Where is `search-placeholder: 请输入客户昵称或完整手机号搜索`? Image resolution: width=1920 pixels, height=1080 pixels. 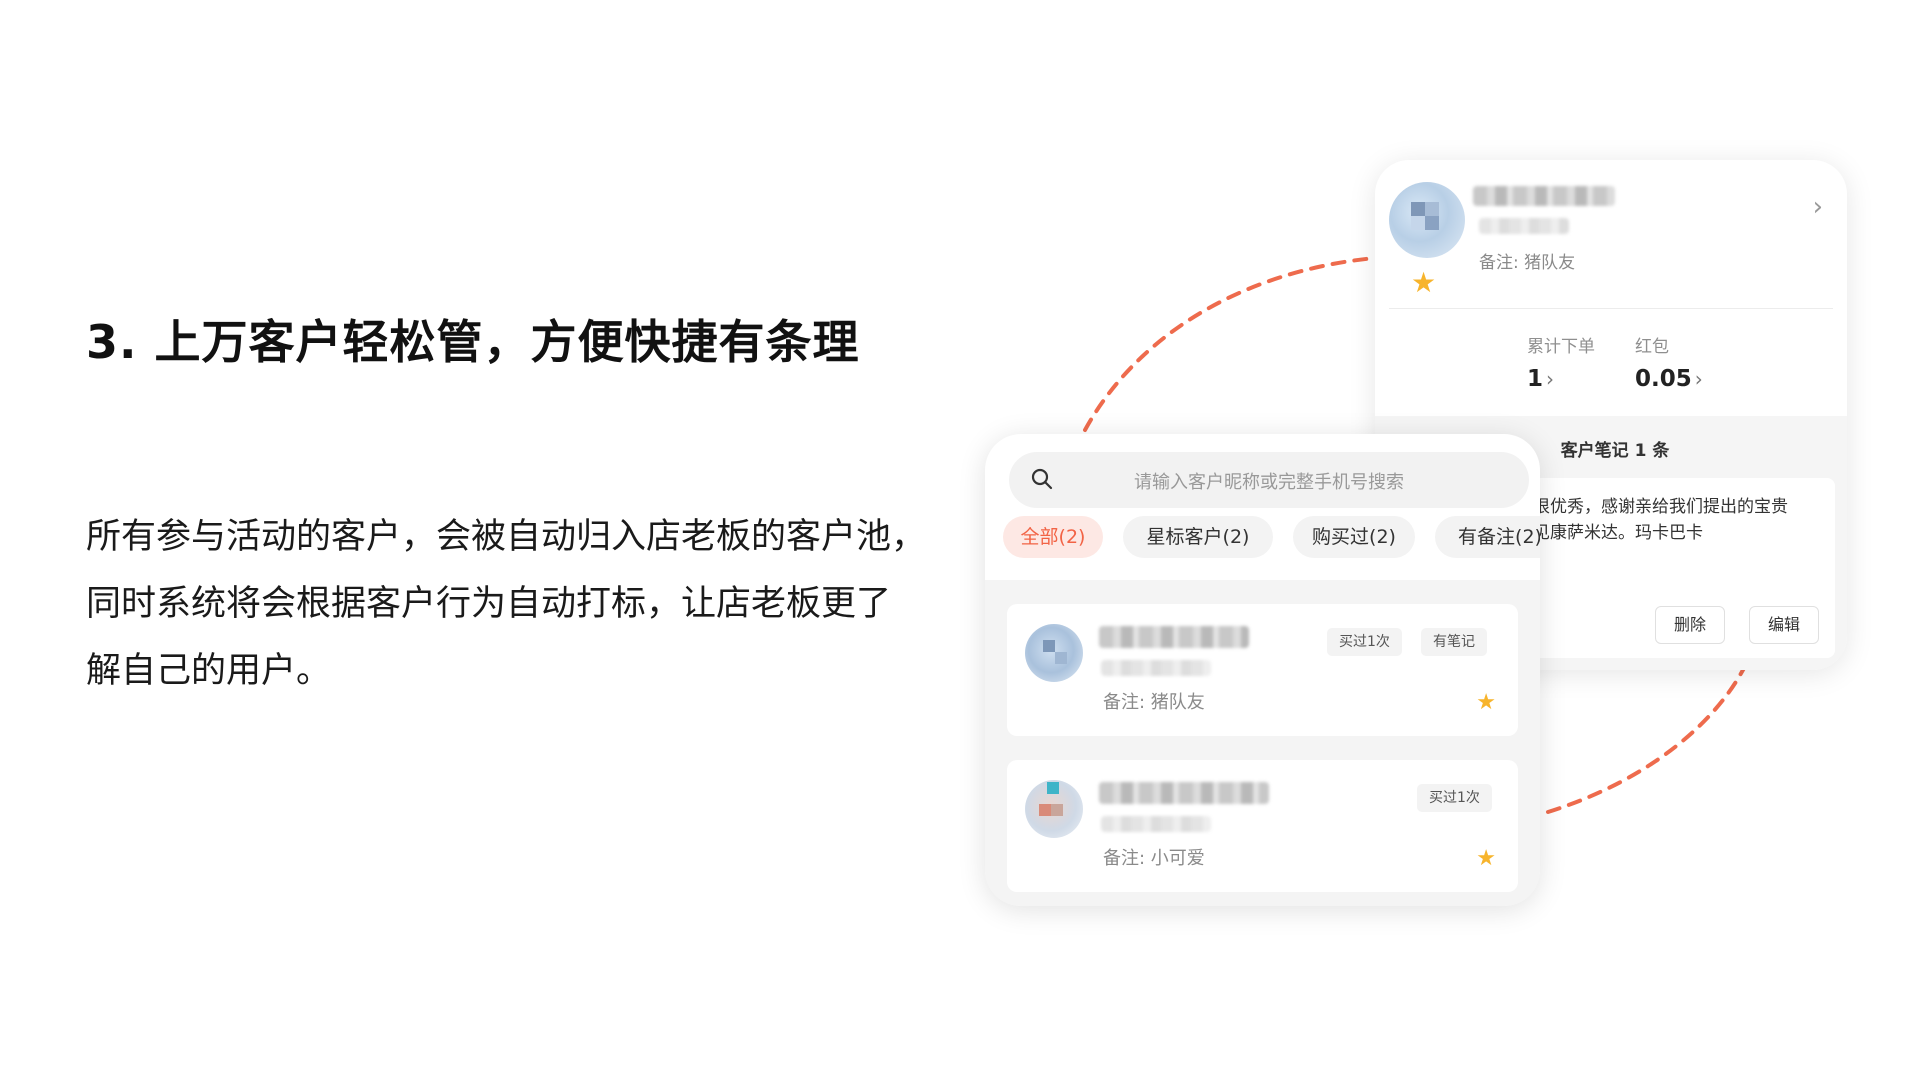
search-placeholder: 请输入客户昵称或完整手机号搜索 is located at coordinates (1269, 482).